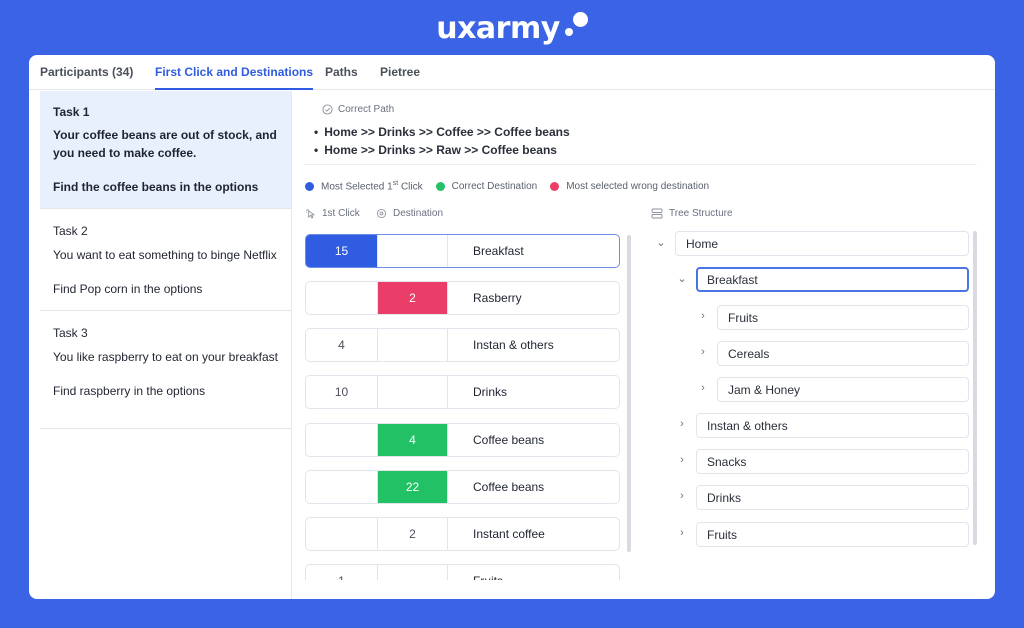  Describe the element at coordinates (462, 298) in the screenshot. I see `destination-row: 2 Rasberry` at that location.